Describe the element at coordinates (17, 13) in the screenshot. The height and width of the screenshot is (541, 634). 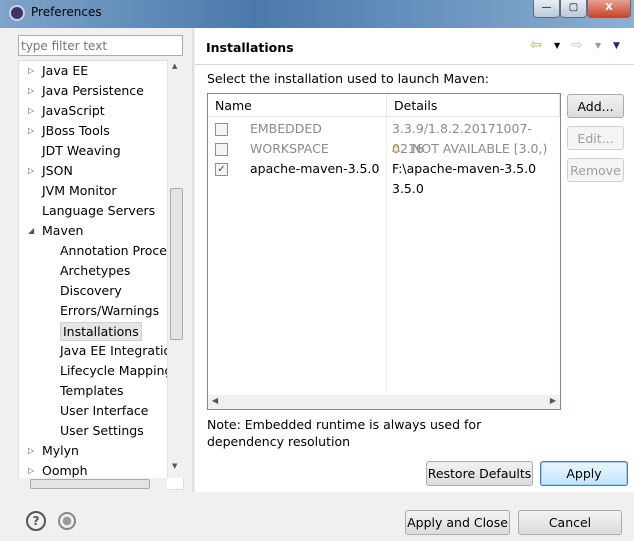
I see `eclipse-icon` at that location.